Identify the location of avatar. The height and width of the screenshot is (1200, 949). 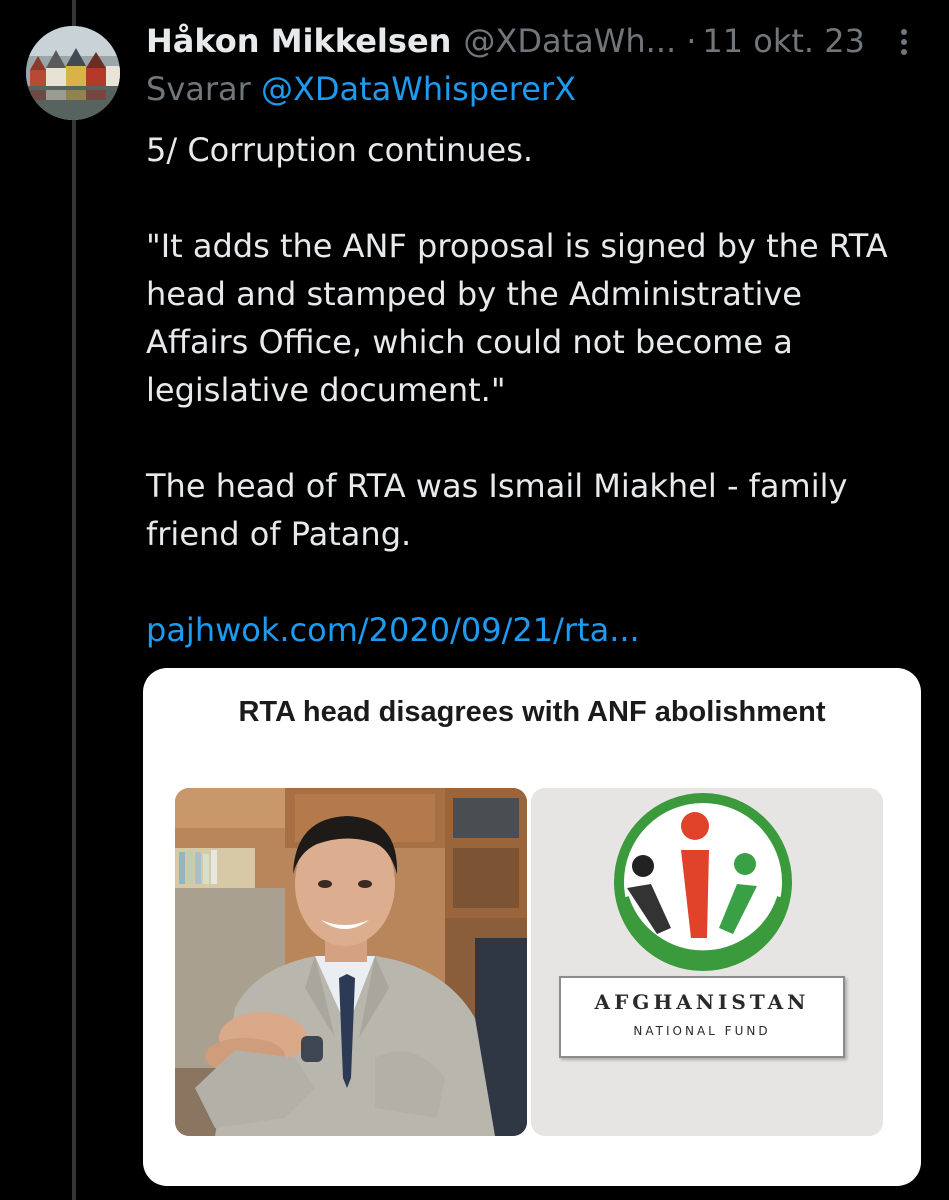
(73, 73).